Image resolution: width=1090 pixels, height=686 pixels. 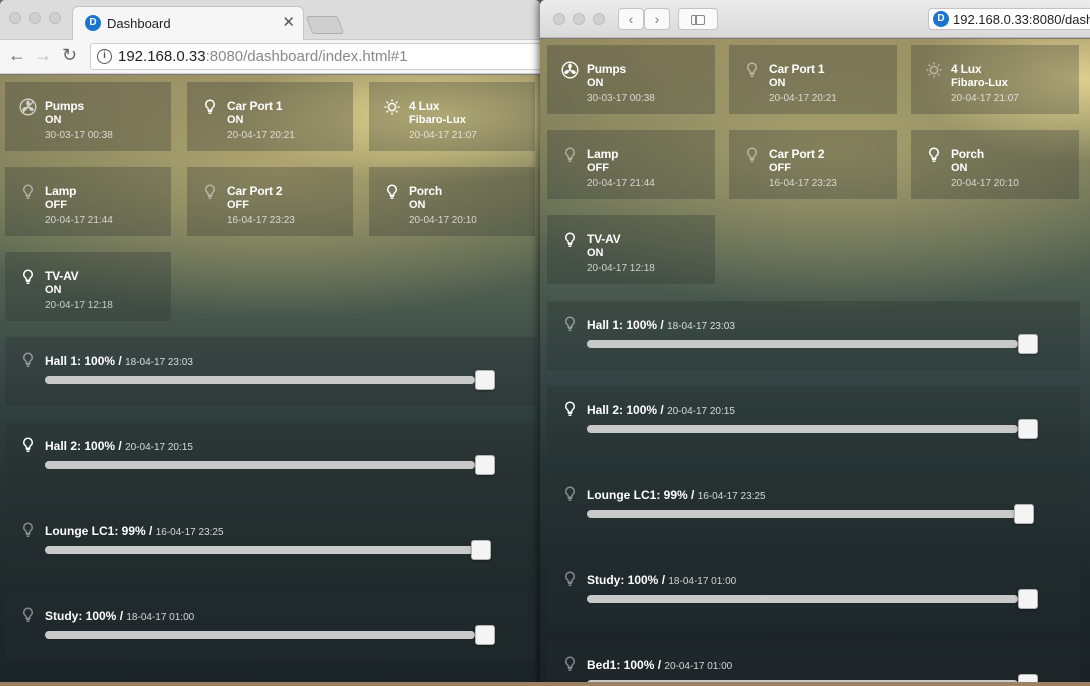 What do you see at coordinates (43, 55) in the screenshot?
I see `forward-arrow-icon: →` at bounding box center [43, 55].